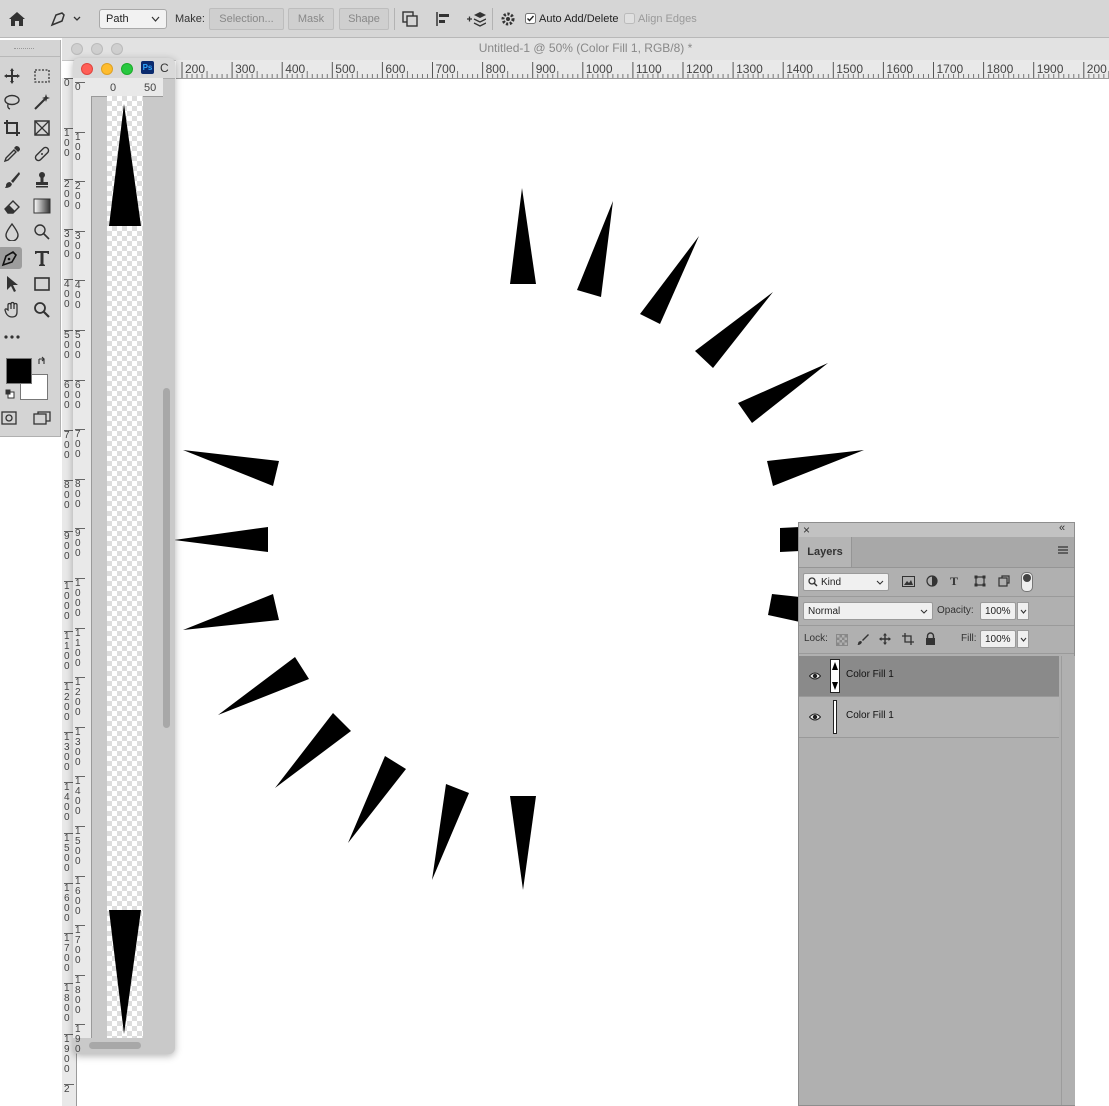  What do you see at coordinates (42, 418) in the screenshot?
I see `screen-mode-icon` at bounding box center [42, 418].